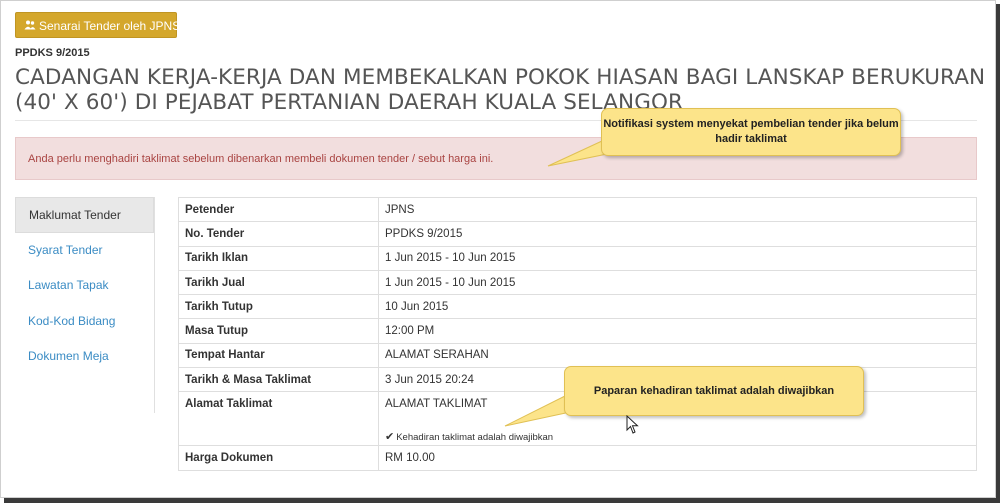  What do you see at coordinates (677, 209) in the screenshot?
I see `row-value: JPNS` at bounding box center [677, 209].